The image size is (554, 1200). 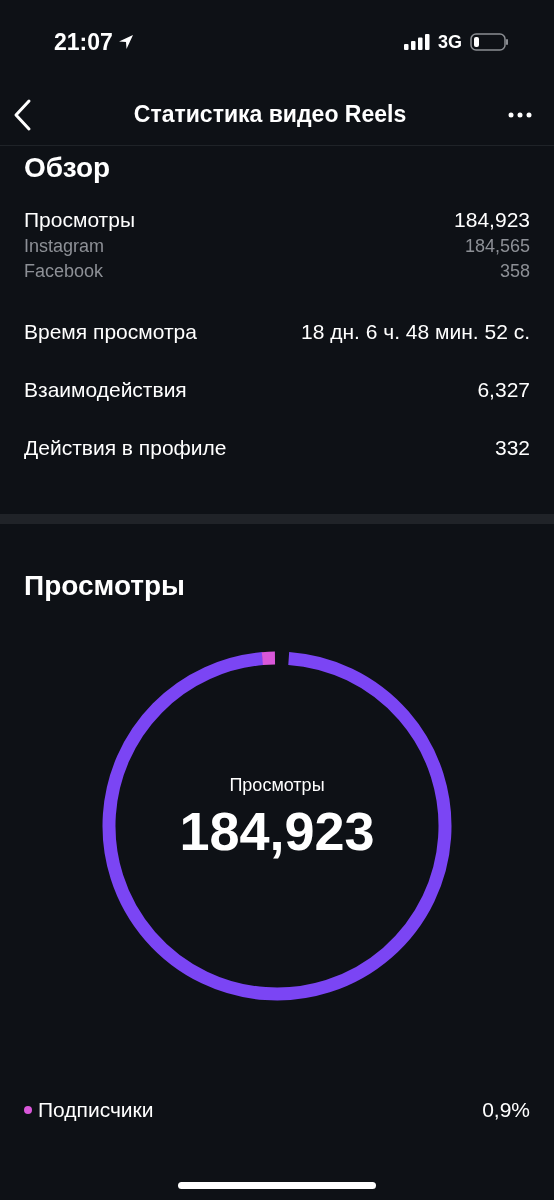 What do you see at coordinates (64, 246) in the screenshot?
I see `source-label: Instagram` at bounding box center [64, 246].